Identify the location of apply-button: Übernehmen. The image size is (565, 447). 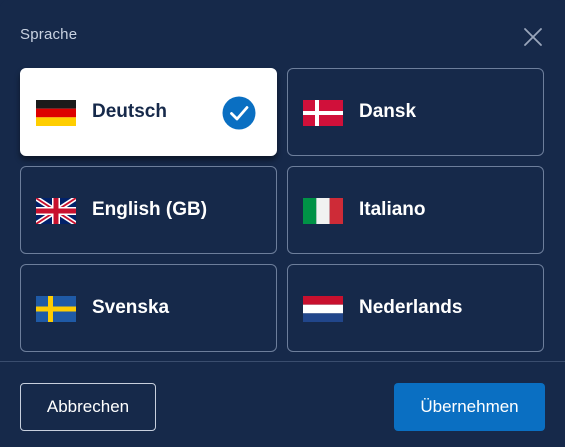
(469, 407).